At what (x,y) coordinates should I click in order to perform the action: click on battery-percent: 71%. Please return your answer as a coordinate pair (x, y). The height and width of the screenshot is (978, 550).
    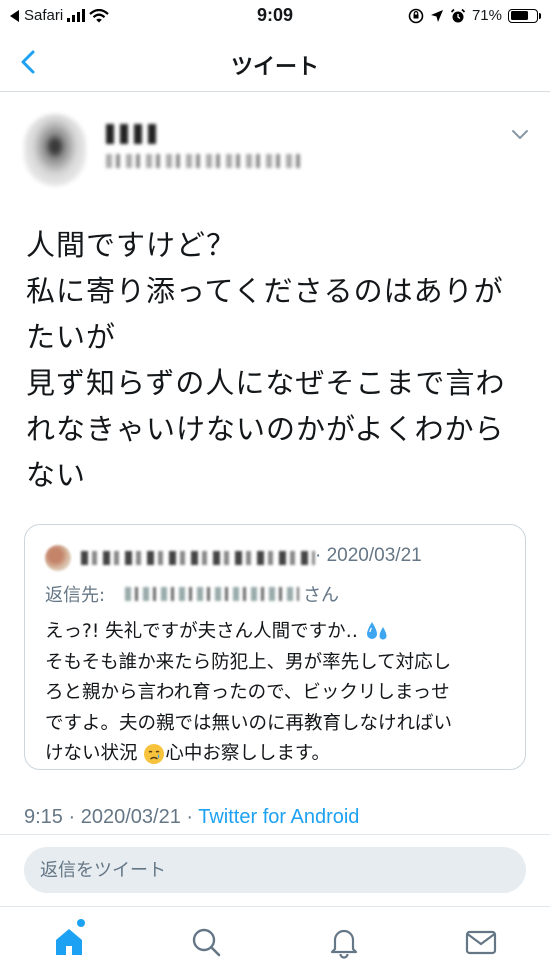
    Looking at the image, I should click on (486, 15).